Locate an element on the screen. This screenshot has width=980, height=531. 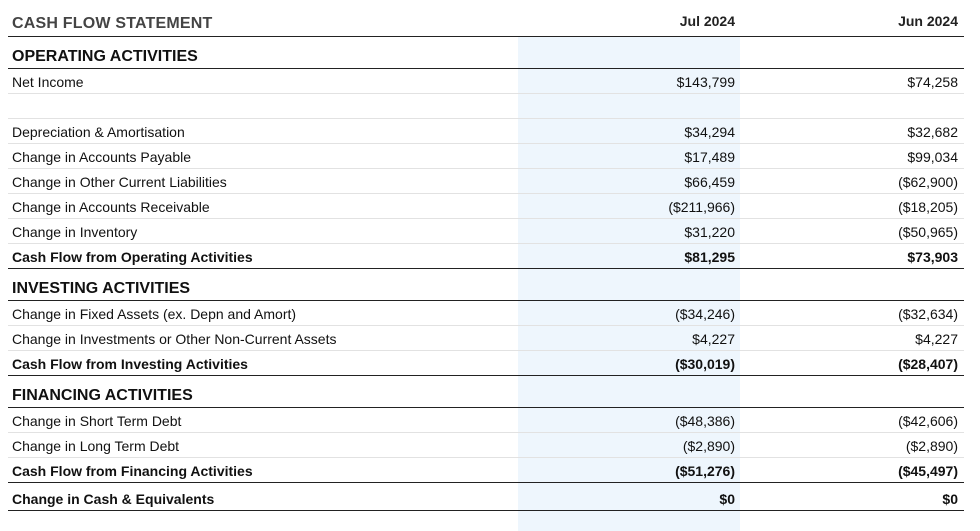
row-value-jul: $143,799 is located at coordinates (705, 82).